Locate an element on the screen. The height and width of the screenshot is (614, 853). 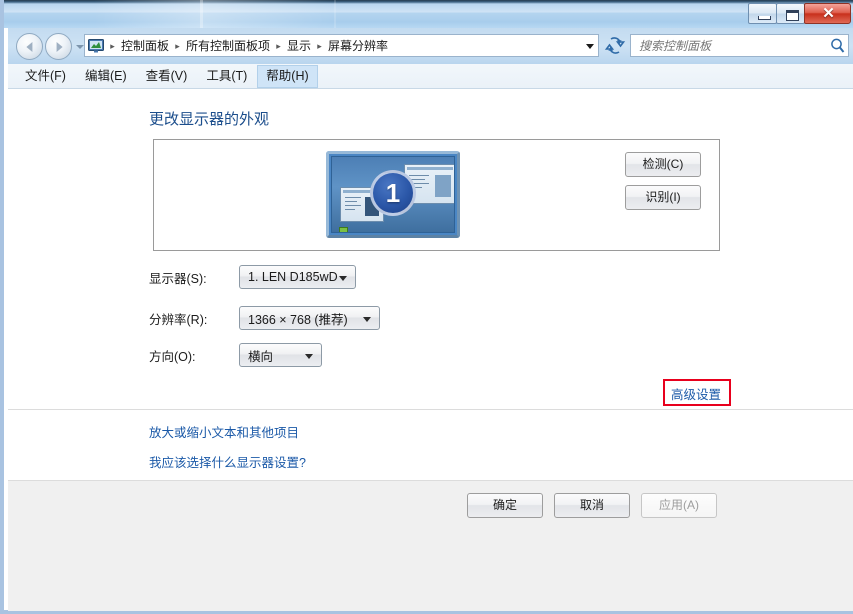
orientation-select: 横向 is located at coordinates (280, 355).